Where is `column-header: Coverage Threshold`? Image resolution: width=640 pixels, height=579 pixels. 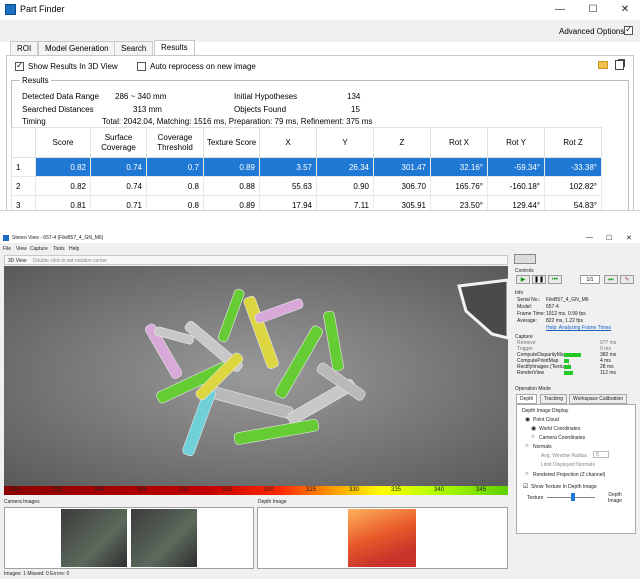 column-header: Coverage Threshold is located at coordinates (175, 142).